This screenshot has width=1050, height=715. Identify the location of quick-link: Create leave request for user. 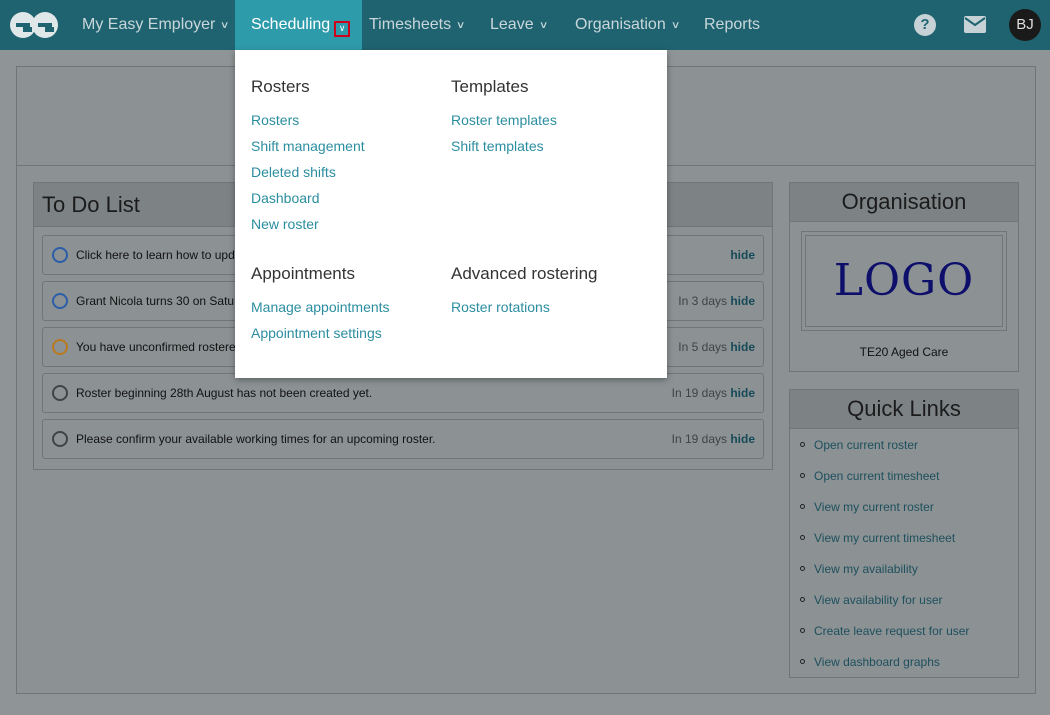
(884, 631).